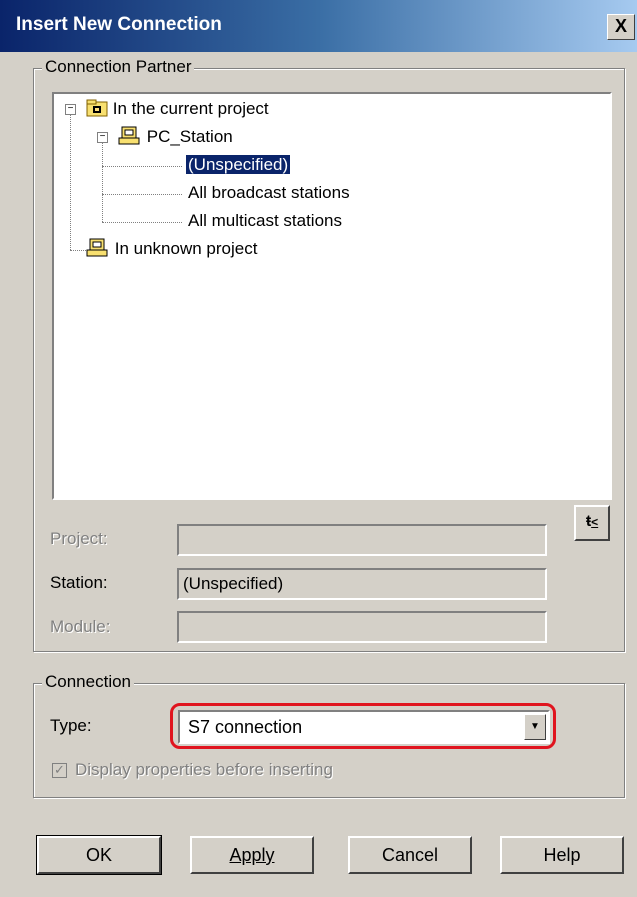  I want to click on tree-node-multicast: All multicast stations, so click(265, 221).